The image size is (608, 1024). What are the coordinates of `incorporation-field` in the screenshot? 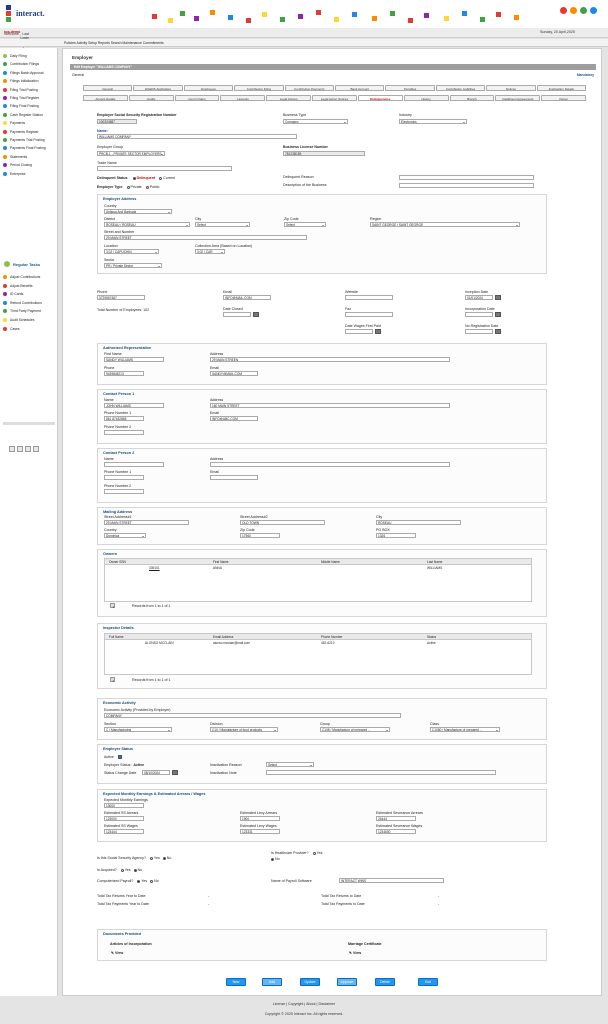 It's located at (479, 314).